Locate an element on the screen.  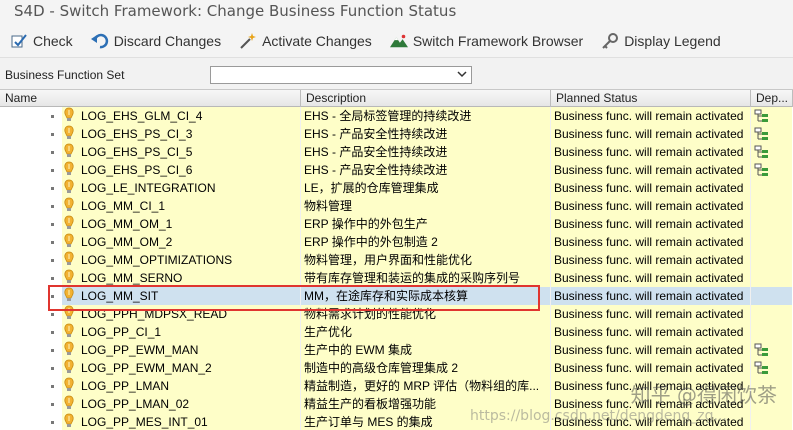
name-cell: LOG_MM_SIT is located at coordinates (181, 296).